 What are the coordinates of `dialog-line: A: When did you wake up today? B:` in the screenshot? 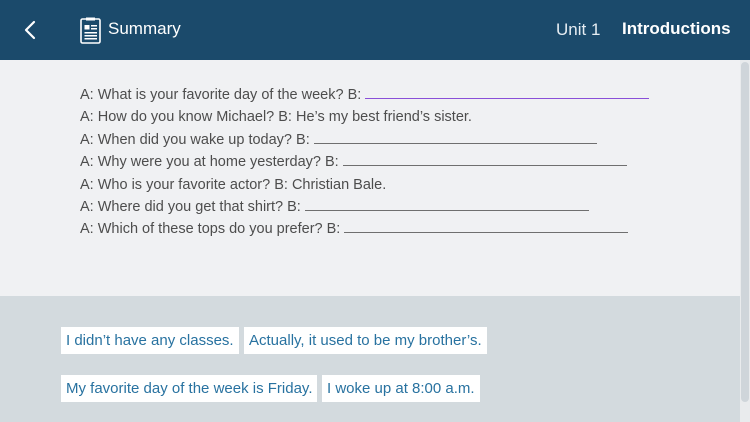 It's located at (364, 140).